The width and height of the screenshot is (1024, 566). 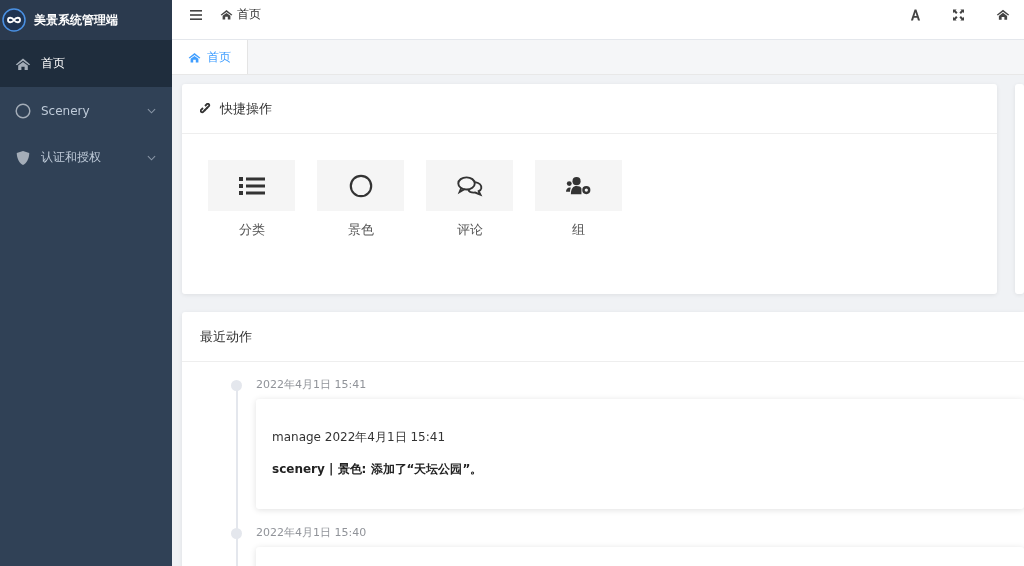 I want to click on shortcut-label: 景色, so click(x=360, y=230).